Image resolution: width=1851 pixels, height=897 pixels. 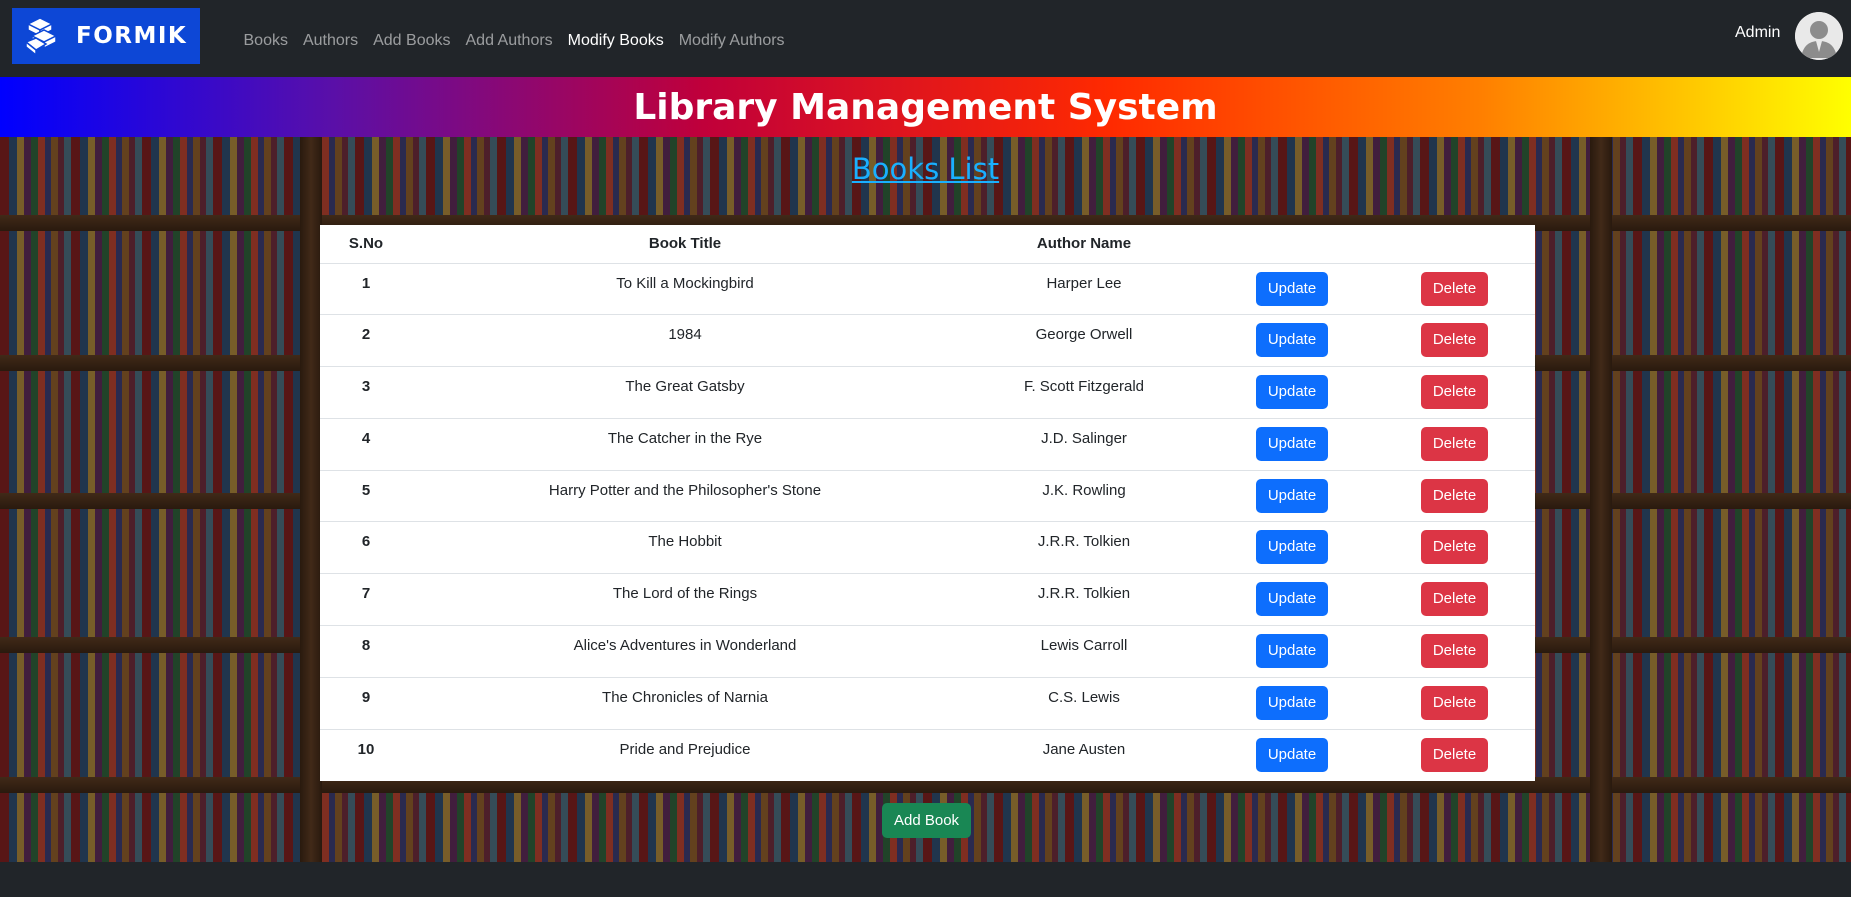 I want to click on books-list-heading: Books List, so click(x=925, y=169).